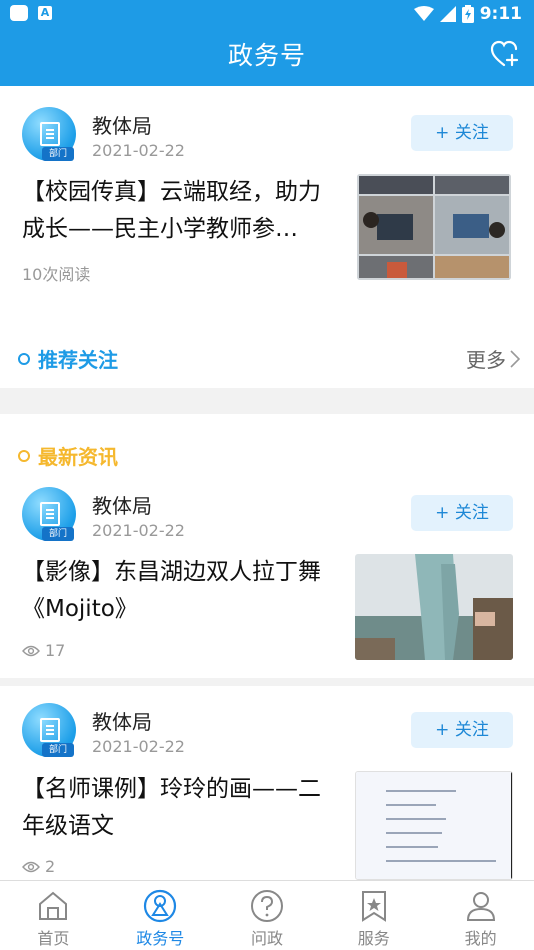  What do you see at coordinates (181, 808) in the screenshot?
I see `article-headline: 【名师课例】玲玲的画——二年级语文` at bounding box center [181, 808].